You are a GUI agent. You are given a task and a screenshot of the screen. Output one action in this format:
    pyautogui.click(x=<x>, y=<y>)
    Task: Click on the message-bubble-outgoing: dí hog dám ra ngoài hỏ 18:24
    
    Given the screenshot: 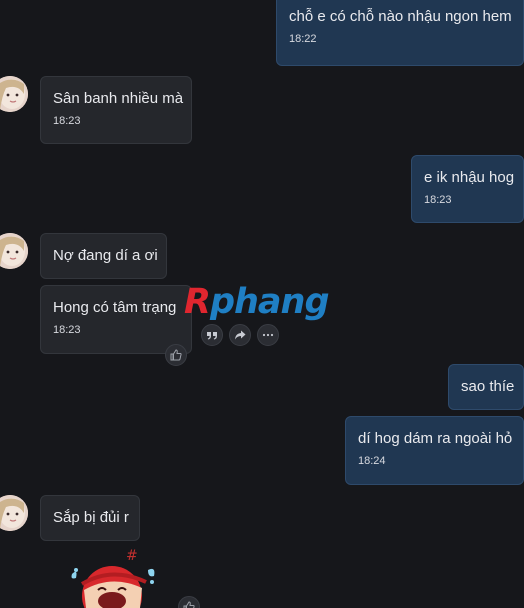 What is the action you would take?
    pyautogui.click(x=434, y=450)
    